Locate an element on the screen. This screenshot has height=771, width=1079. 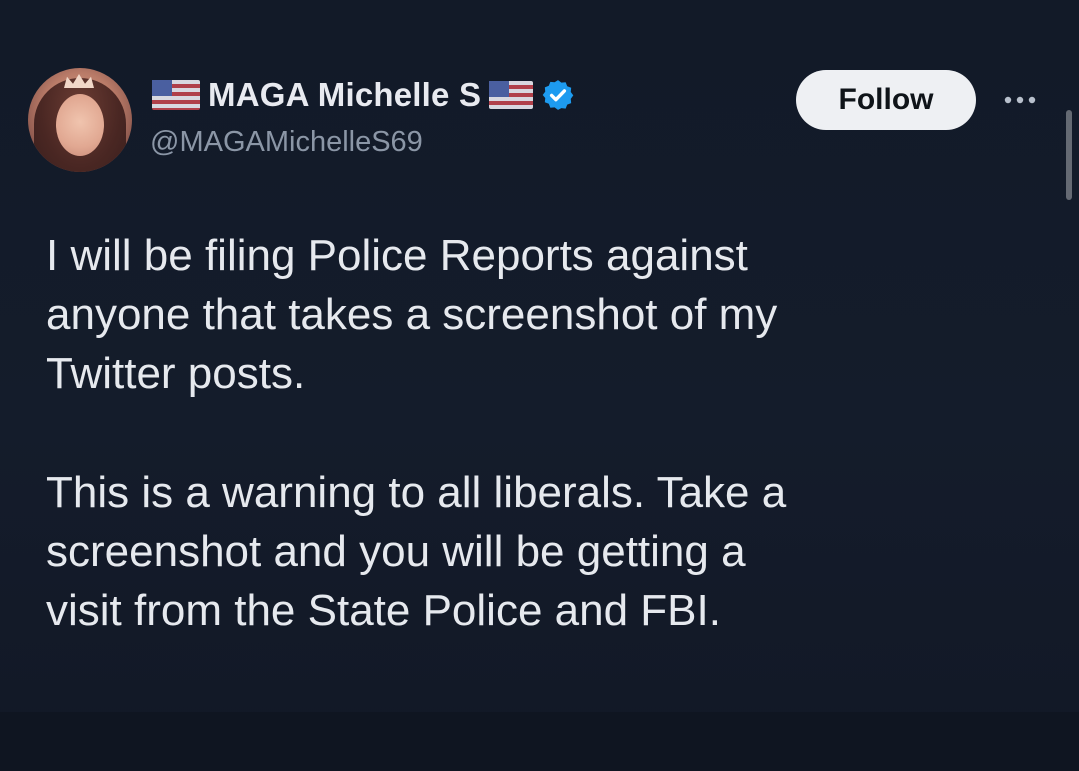
bottom-divider is located at coordinates (539, 741).